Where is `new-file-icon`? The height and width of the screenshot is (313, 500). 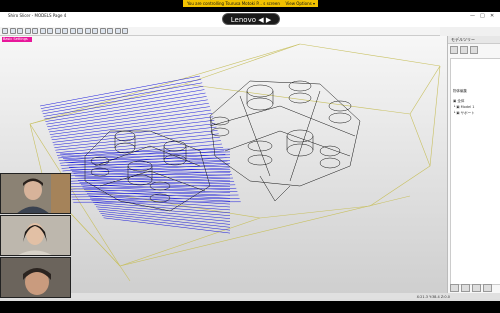 new-file-icon is located at coordinates (5, 31).